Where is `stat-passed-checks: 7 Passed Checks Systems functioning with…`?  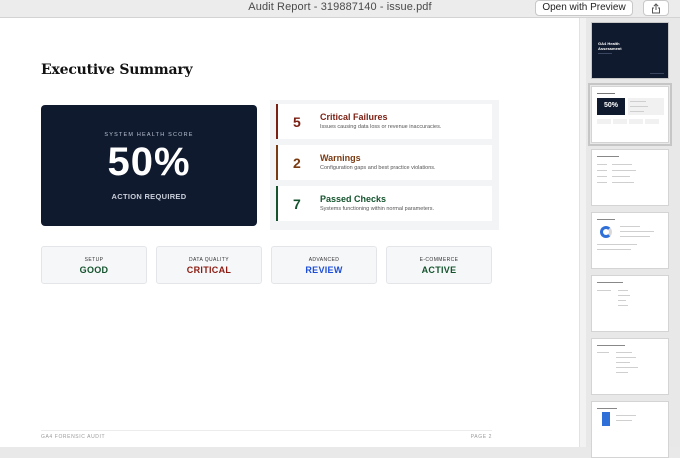
stat-passed-checks: 7 Passed Checks Systems functioning with… is located at coordinates (384, 203).